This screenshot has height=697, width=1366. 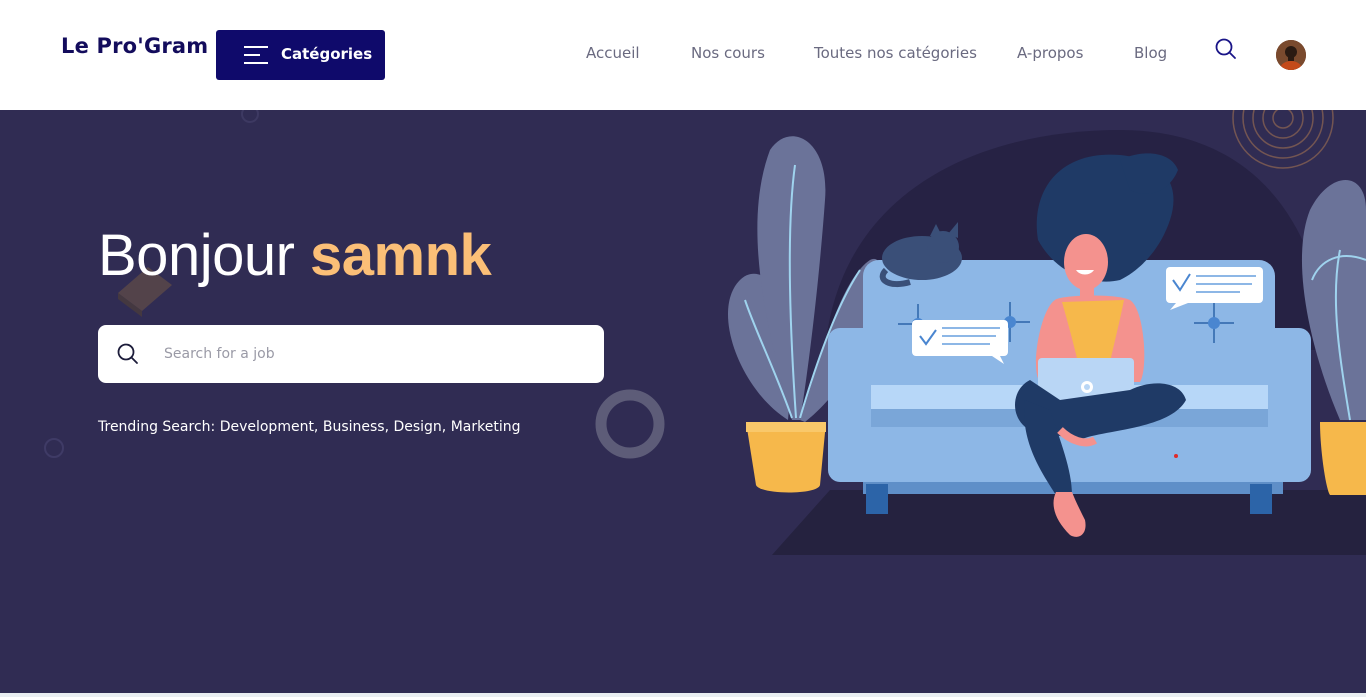 I want to click on greeting-heading: Bonjour samnk, so click(x=295, y=255).